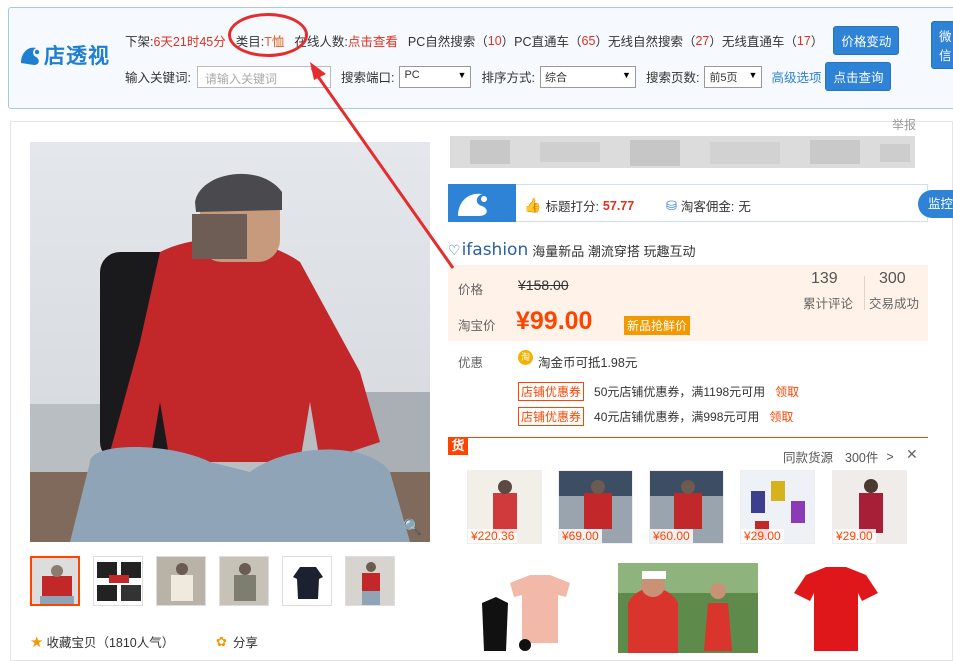 The image size is (953, 661). Describe the element at coordinates (382, 165) in the screenshot. I see `annotation-arrow` at that location.